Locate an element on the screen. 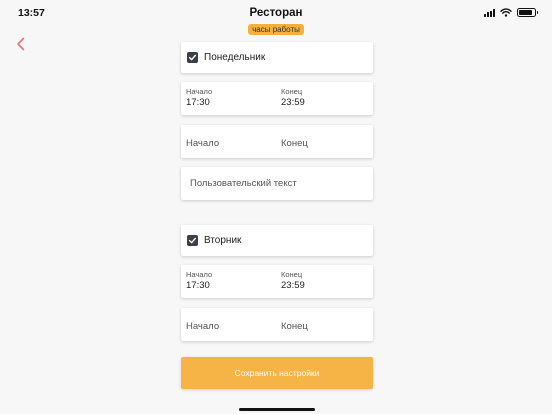 The height and width of the screenshot is (414, 552). checkbox-monday is located at coordinates (192, 57).